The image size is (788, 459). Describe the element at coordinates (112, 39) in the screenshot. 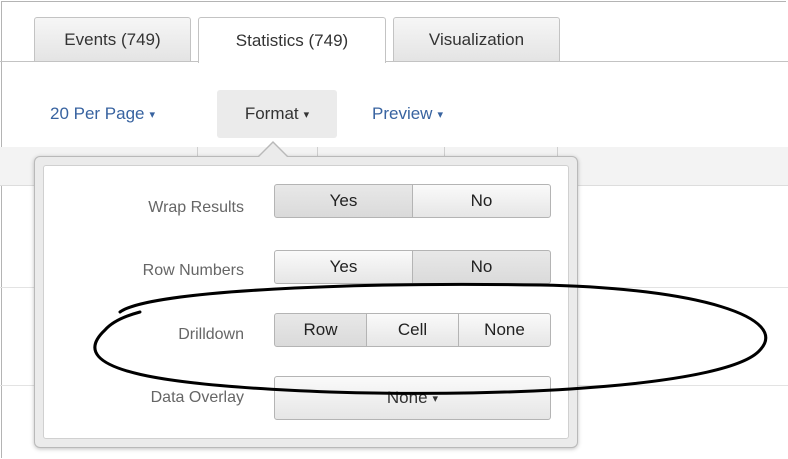

I see `tab-events: Events (749)` at that location.